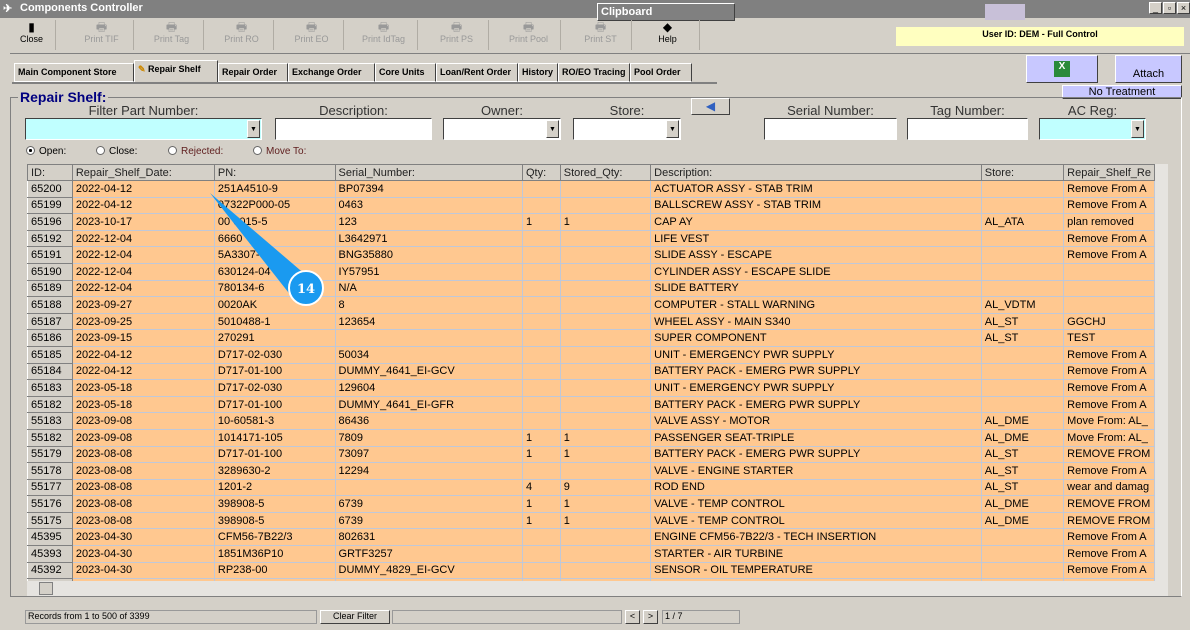 The width and height of the screenshot is (1190, 630). Describe the element at coordinates (1169, 8) in the screenshot. I see `restore-button: ▫` at that location.